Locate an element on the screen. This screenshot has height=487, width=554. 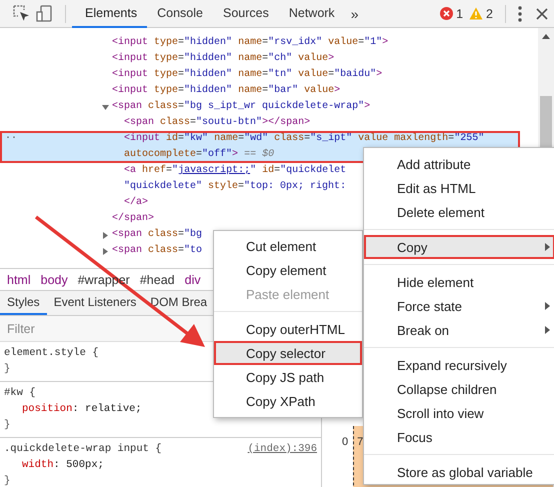
panel-tab: Console is located at coordinates (180, 14).